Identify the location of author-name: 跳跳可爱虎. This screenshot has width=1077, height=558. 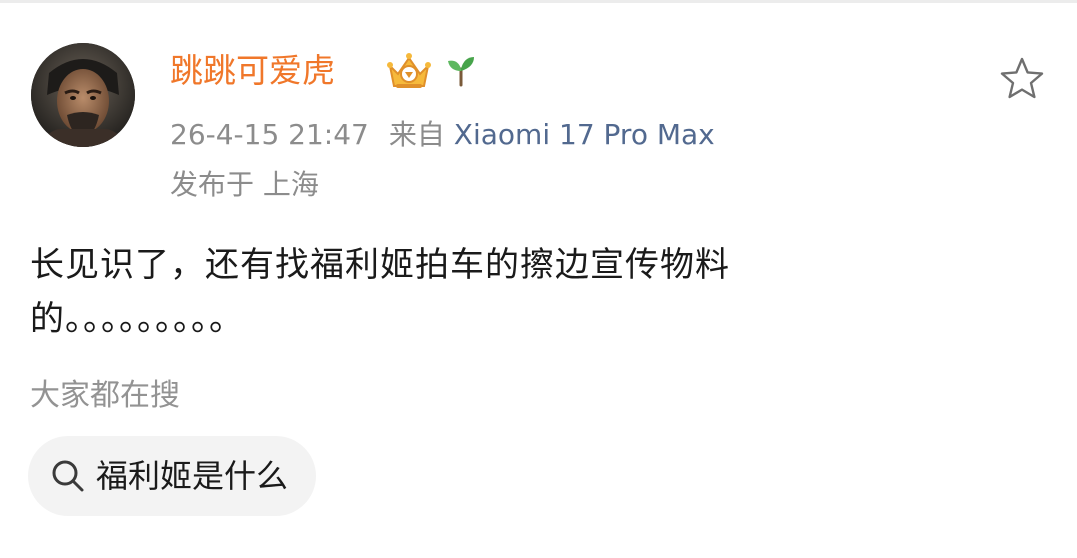
(252, 71).